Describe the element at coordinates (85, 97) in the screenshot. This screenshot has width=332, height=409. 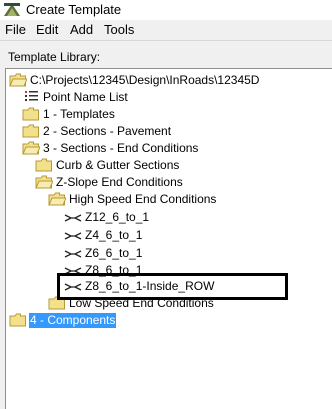
I see `tree-node-label: Point Name List` at that location.